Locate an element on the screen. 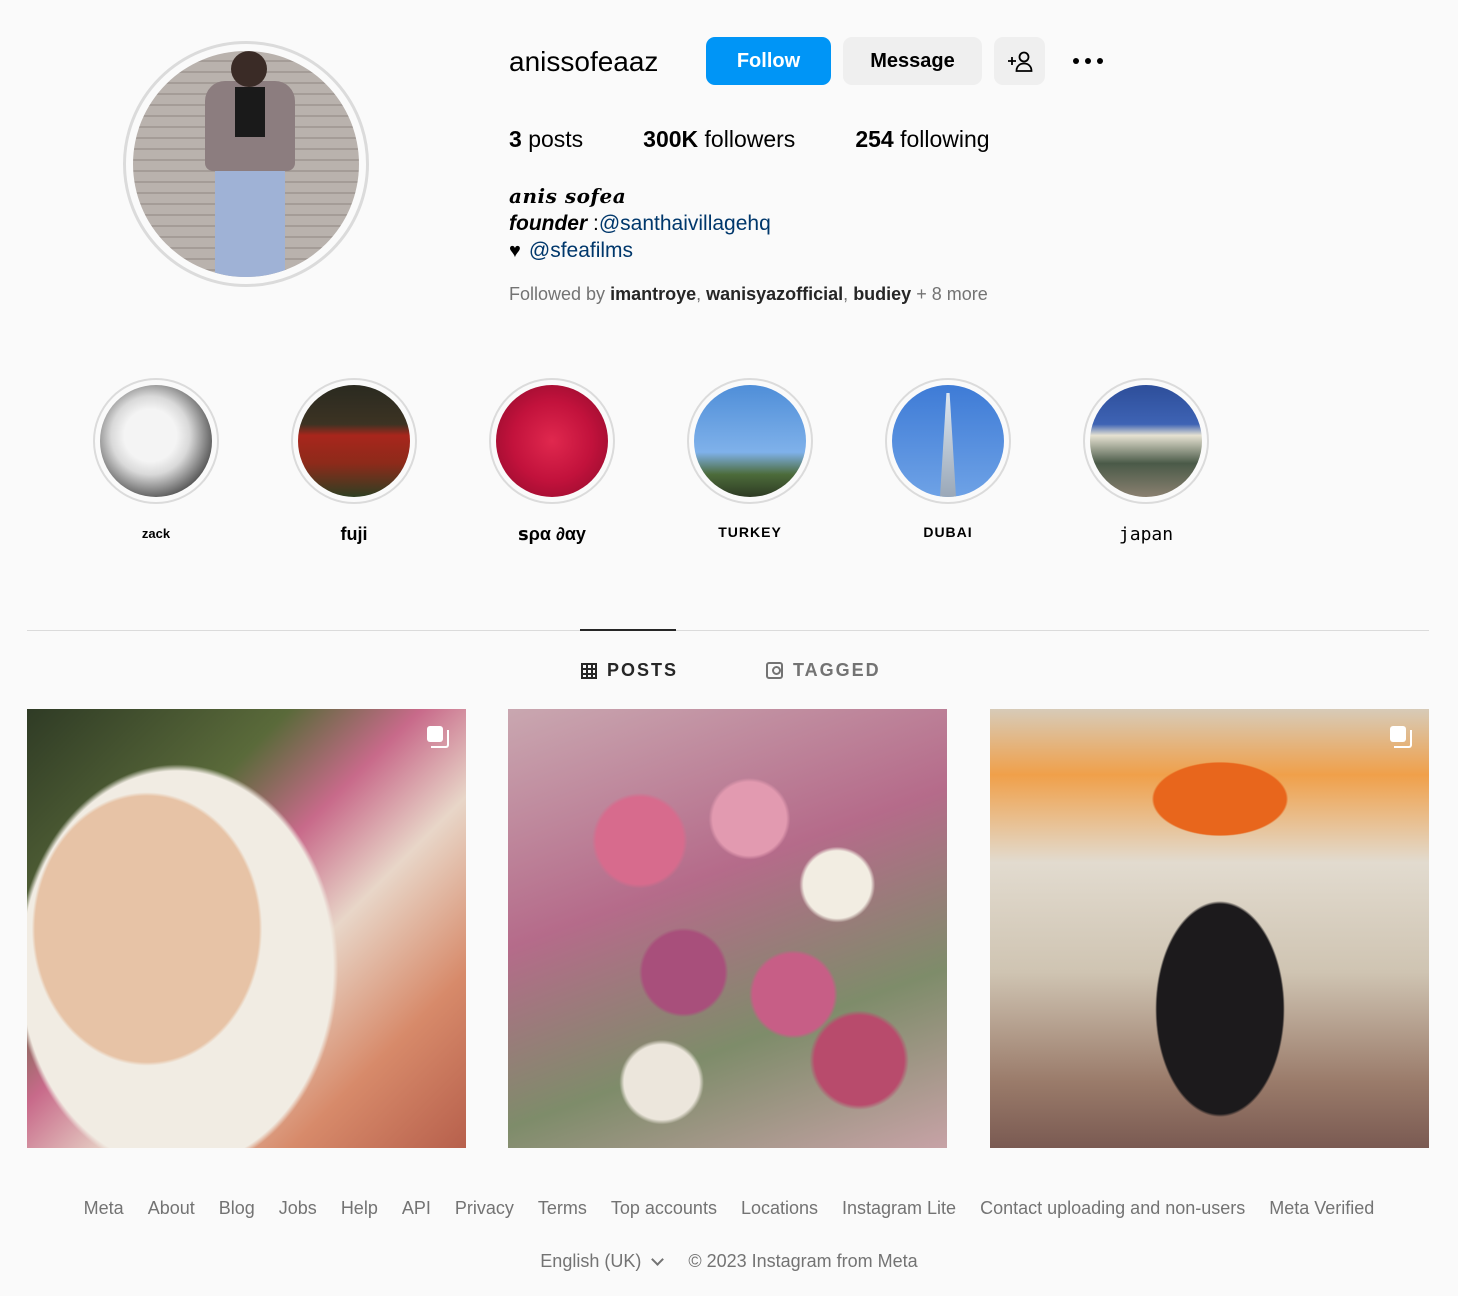 The image size is (1458, 1296). bio-link-sfeafilms: @sfeafilms is located at coordinates (581, 251).